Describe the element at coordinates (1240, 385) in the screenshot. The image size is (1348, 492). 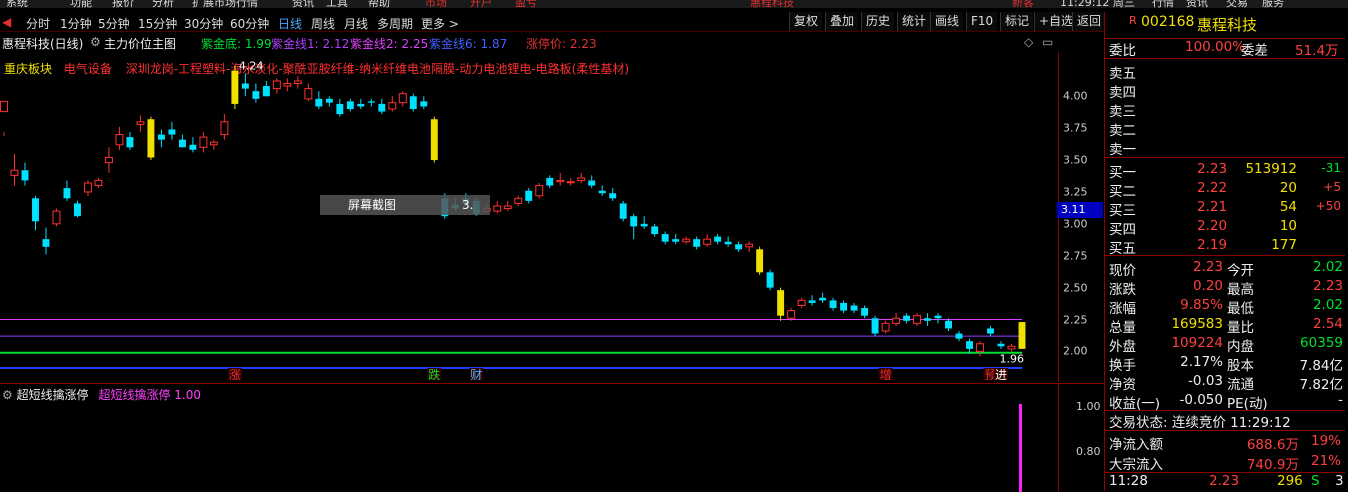
I see `stat-label: 流通` at that location.